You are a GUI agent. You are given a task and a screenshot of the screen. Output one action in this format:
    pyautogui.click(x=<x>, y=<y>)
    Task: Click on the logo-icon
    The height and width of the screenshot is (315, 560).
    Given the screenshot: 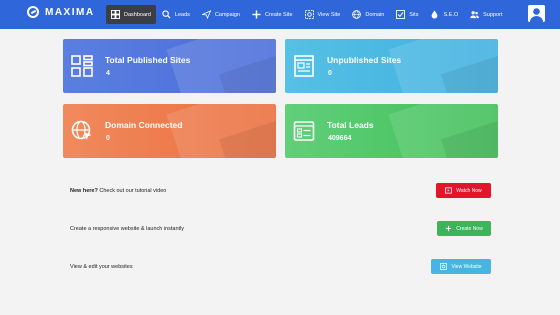 What is the action you would take?
    pyautogui.click(x=33, y=12)
    